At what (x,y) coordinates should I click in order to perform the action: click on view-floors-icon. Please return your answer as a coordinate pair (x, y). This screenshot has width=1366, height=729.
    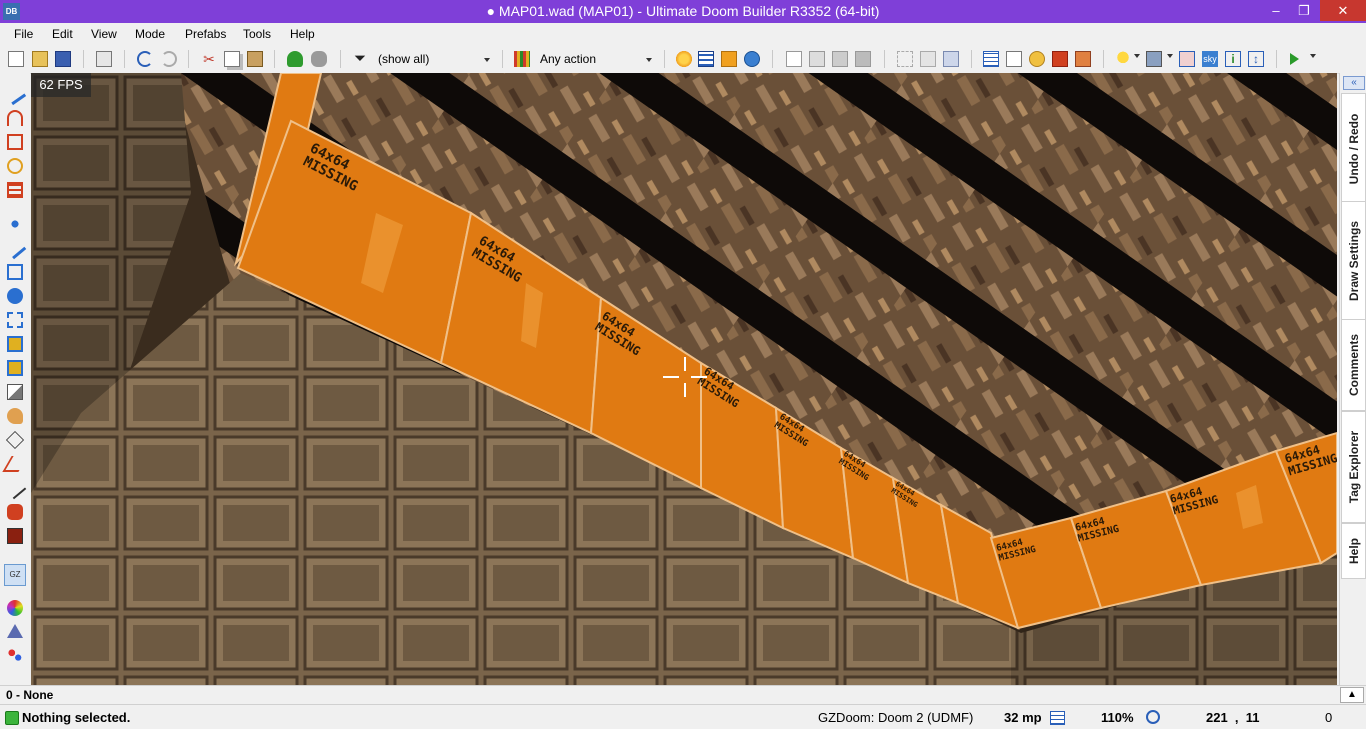
    Looking at the image, I should click on (840, 59).